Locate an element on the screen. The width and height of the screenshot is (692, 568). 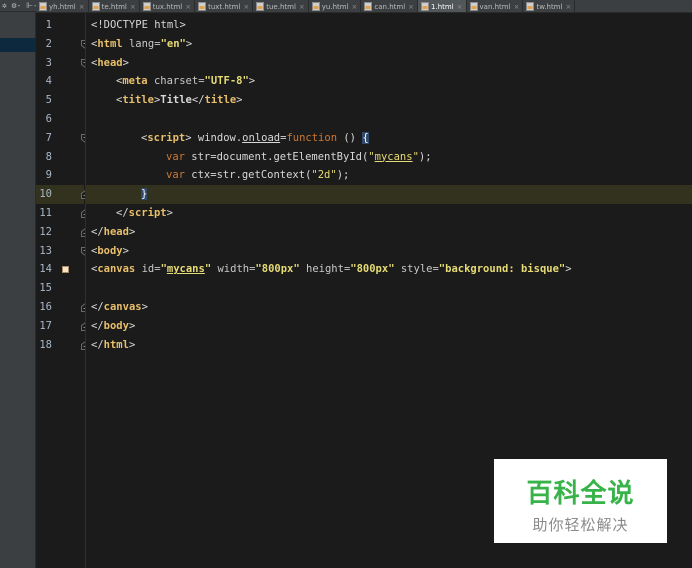
code-text: </canvas> is located at coordinates (119, 307).